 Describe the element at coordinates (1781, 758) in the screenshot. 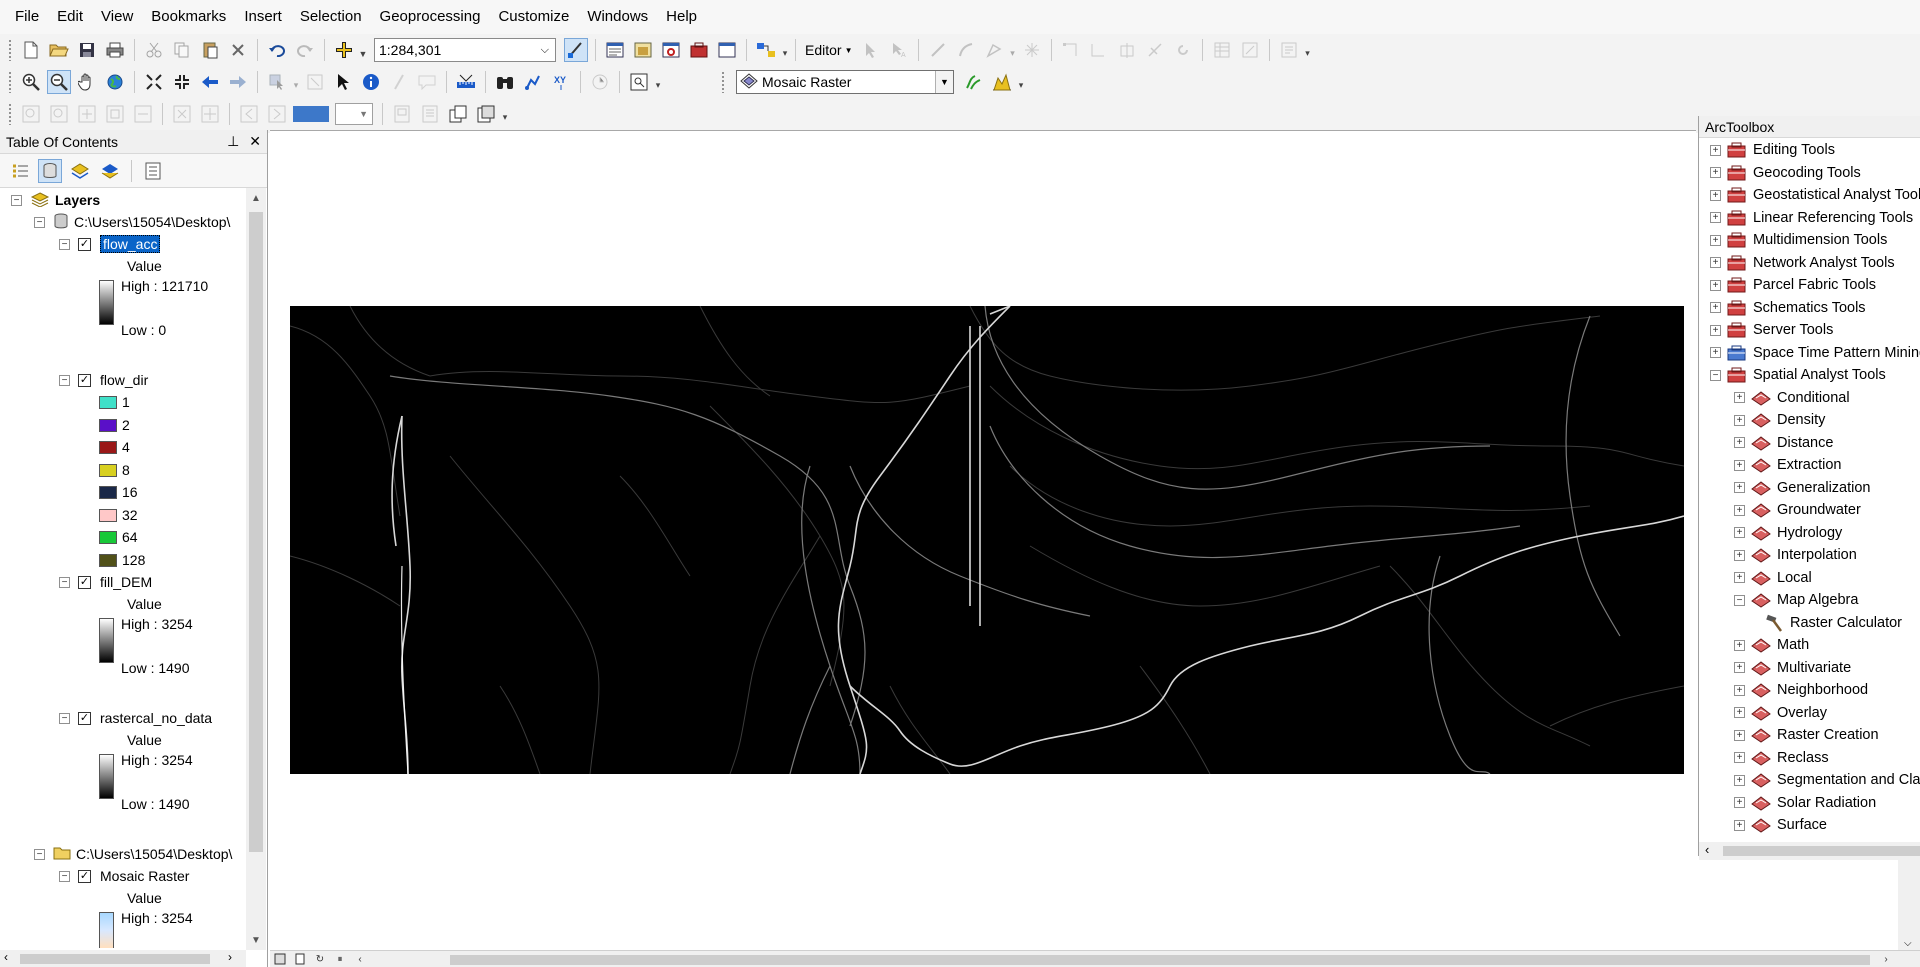

I see `toolbox-item-reclass: + Reclass` at that location.